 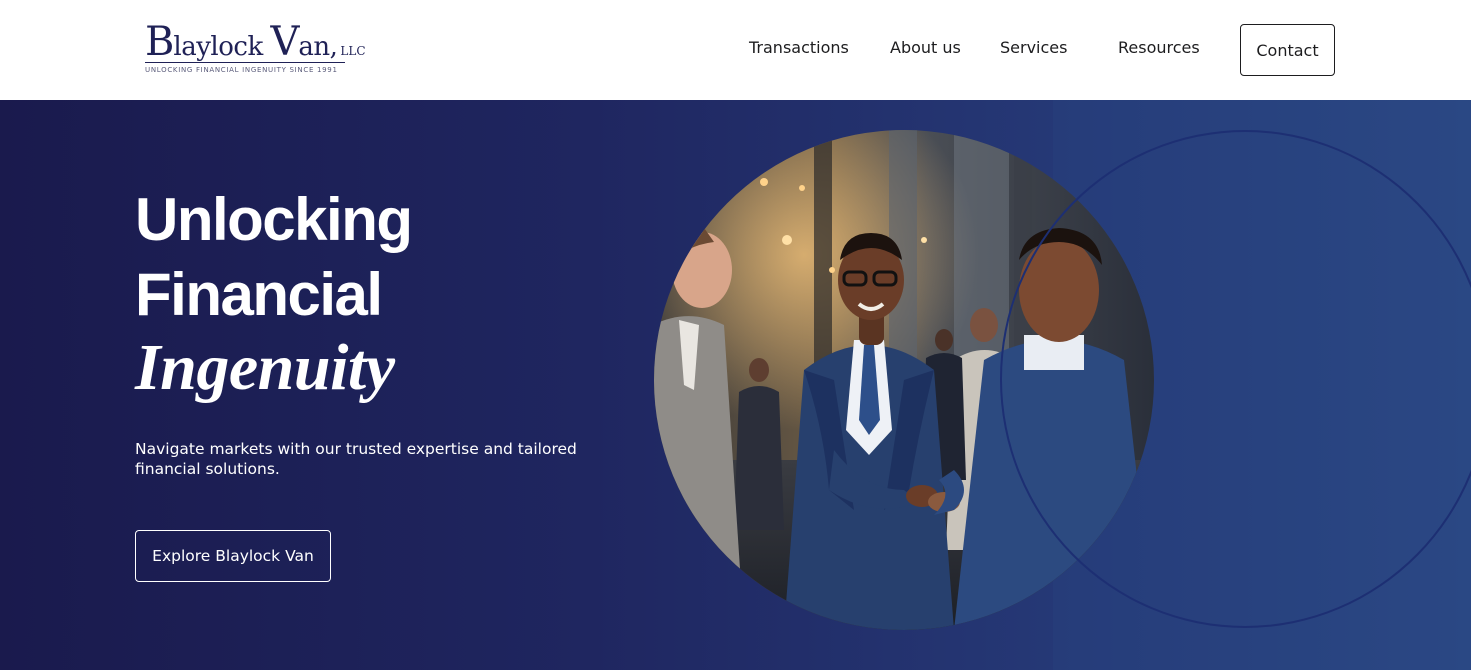 What do you see at coordinates (1033, 47) in the screenshot?
I see `nav-services: Services` at bounding box center [1033, 47].